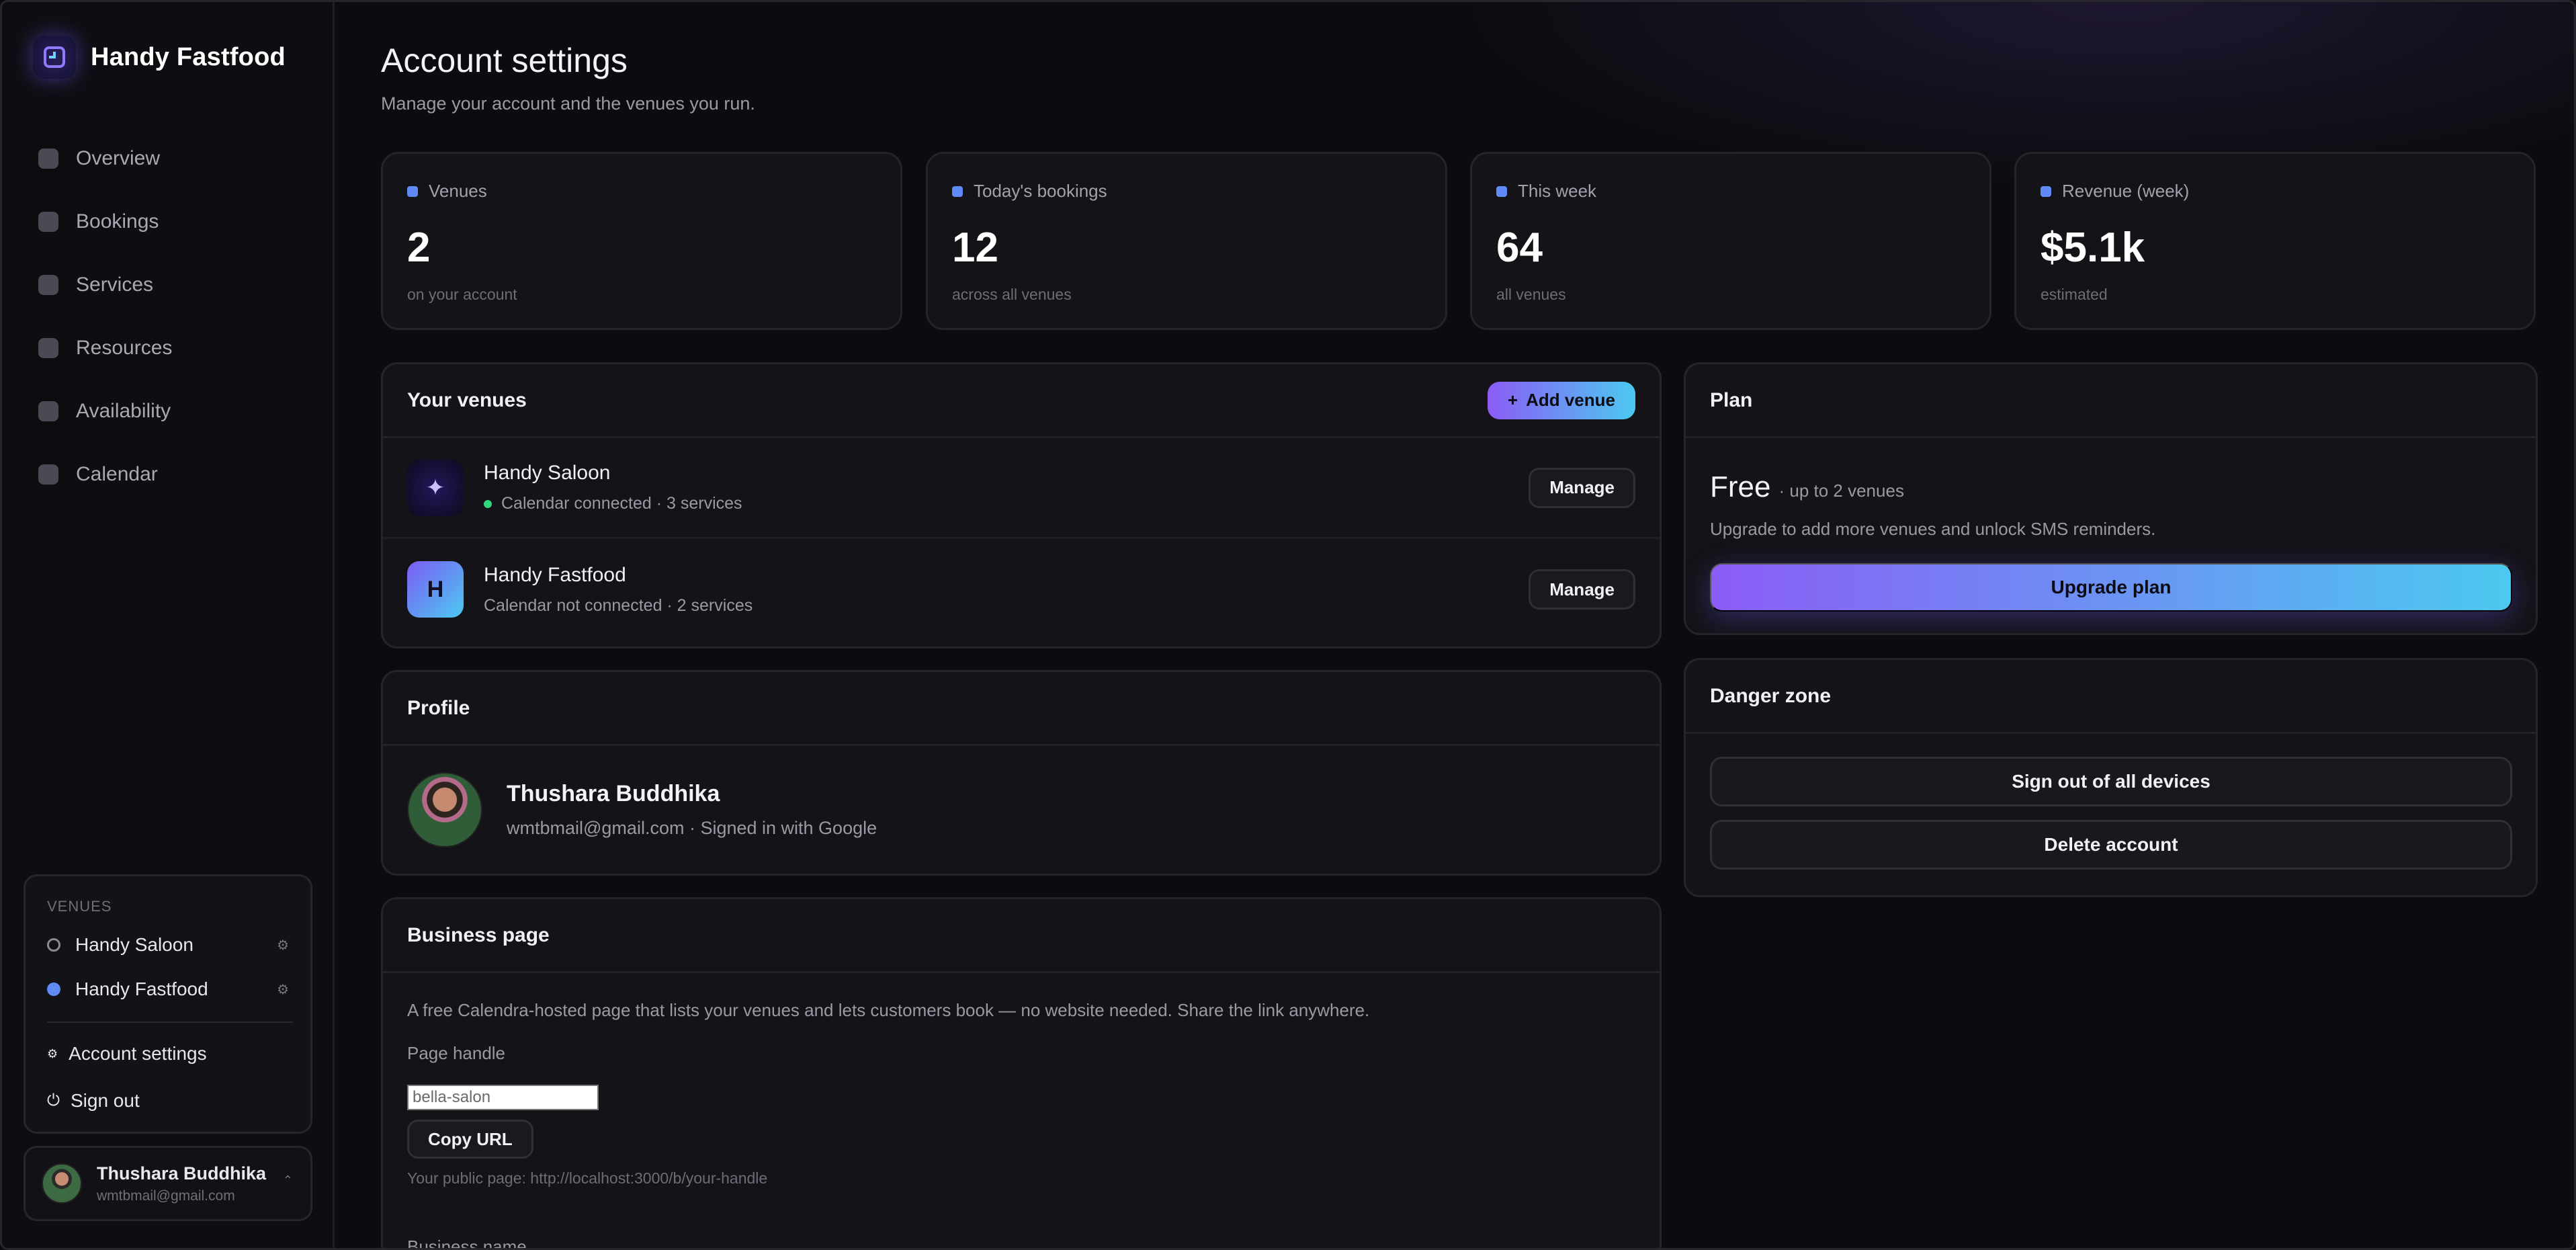 This screenshot has width=2576, height=1250. What do you see at coordinates (118, 158) in the screenshot?
I see `nav-label: Overview` at bounding box center [118, 158].